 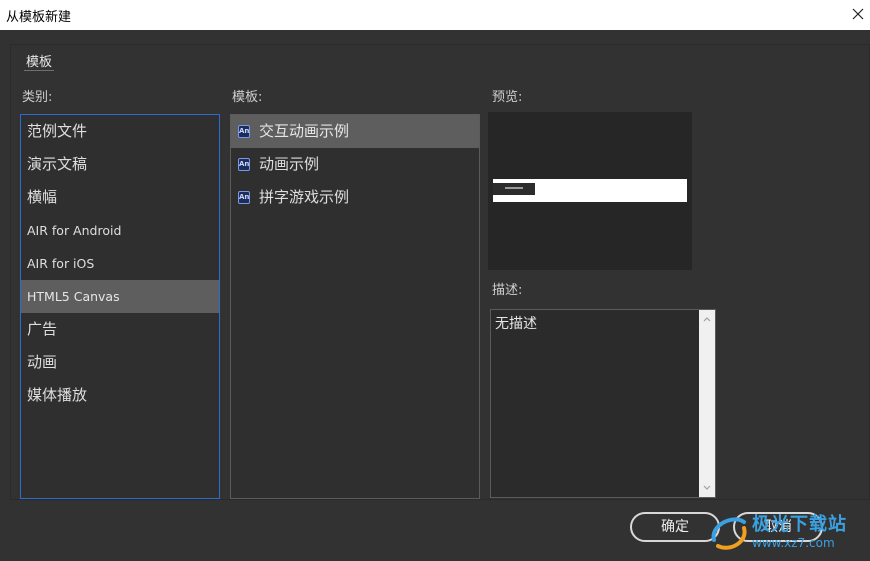 I want to click on category-item: 横幅, so click(x=120, y=197).